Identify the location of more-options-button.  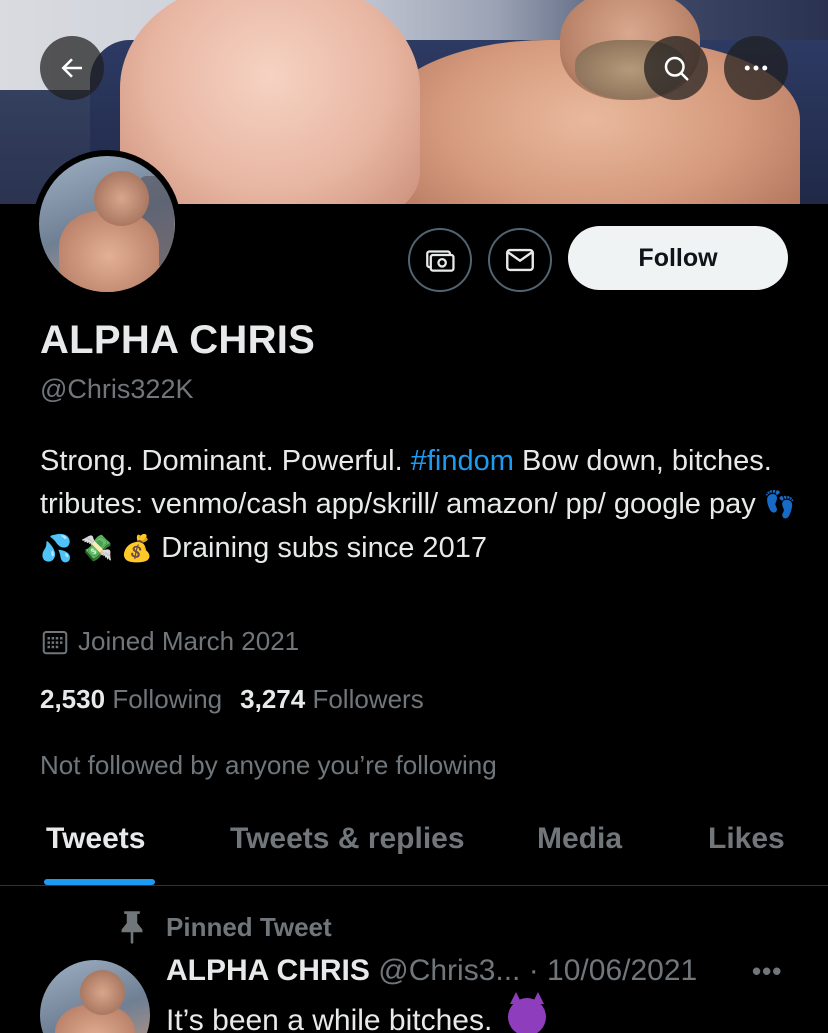
(756, 68).